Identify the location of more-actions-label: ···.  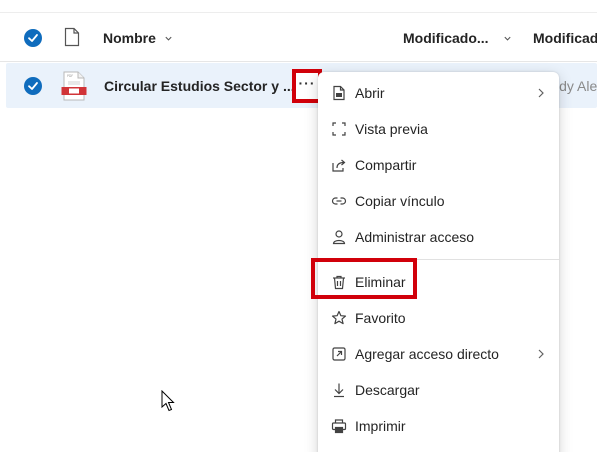
(307, 83).